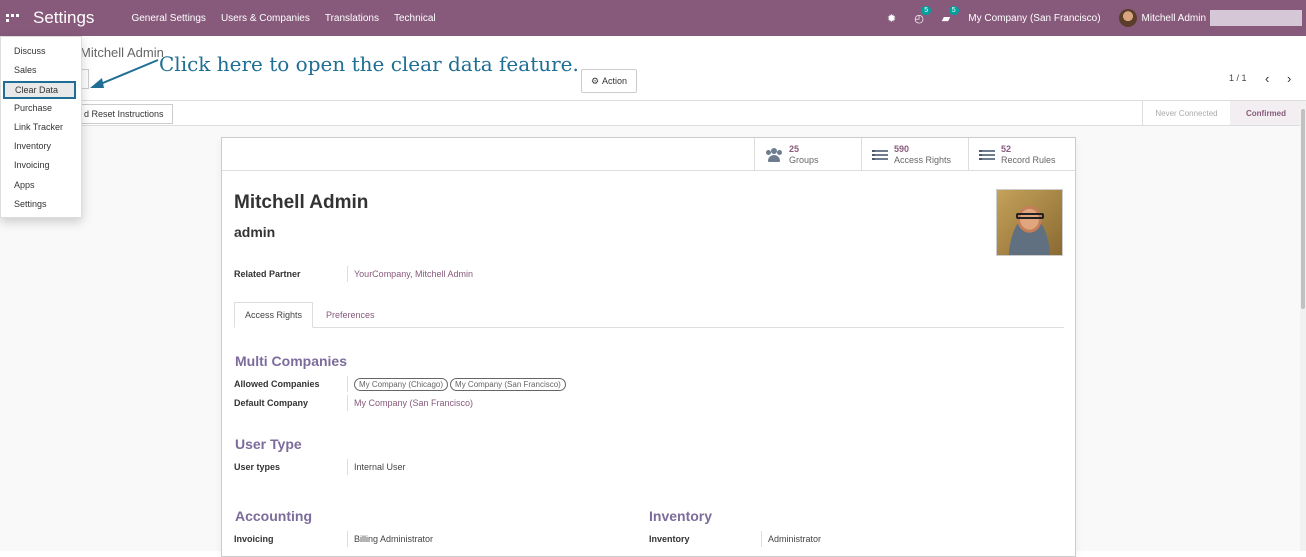 This screenshot has height=557, width=1306. I want to click on company-tag: My Company (Chicago), so click(401, 384).